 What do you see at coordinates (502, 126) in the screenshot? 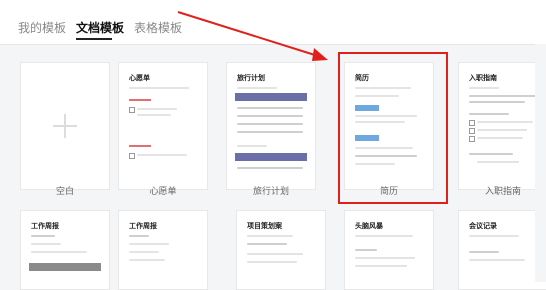
I see `template-card-onboarding-guide: 入职指南` at bounding box center [502, 126].